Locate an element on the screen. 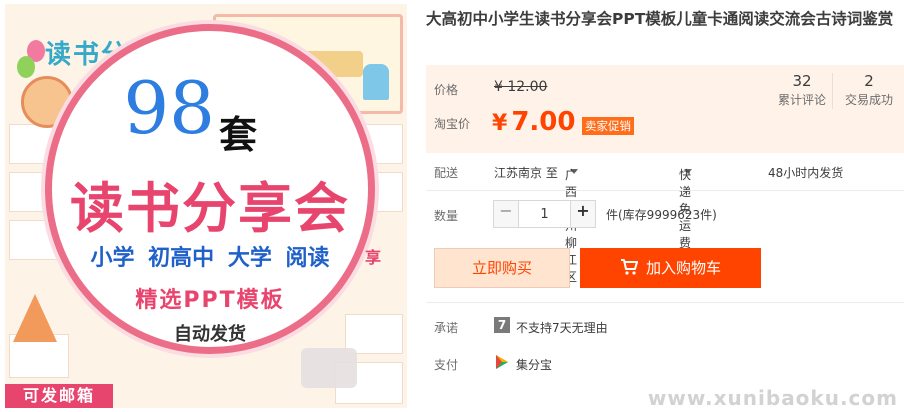 The width and height of the screenshot is (904, 412). ship-from: 江苏南京 至 is located at coordinates (526, 173).